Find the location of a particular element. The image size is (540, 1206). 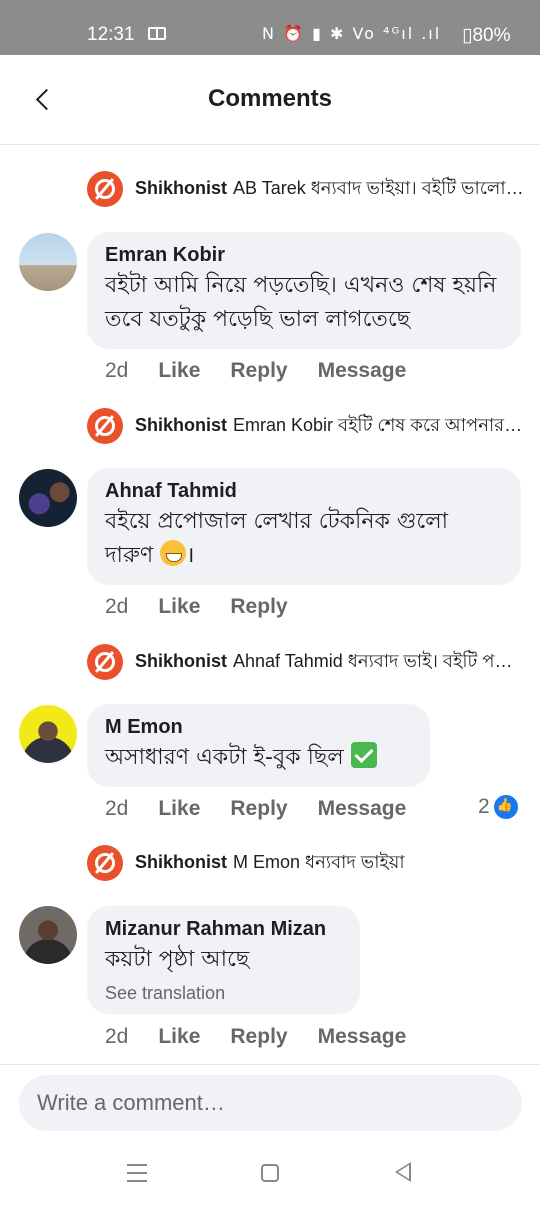

menu-icon is located at coordinates (137, 1173).